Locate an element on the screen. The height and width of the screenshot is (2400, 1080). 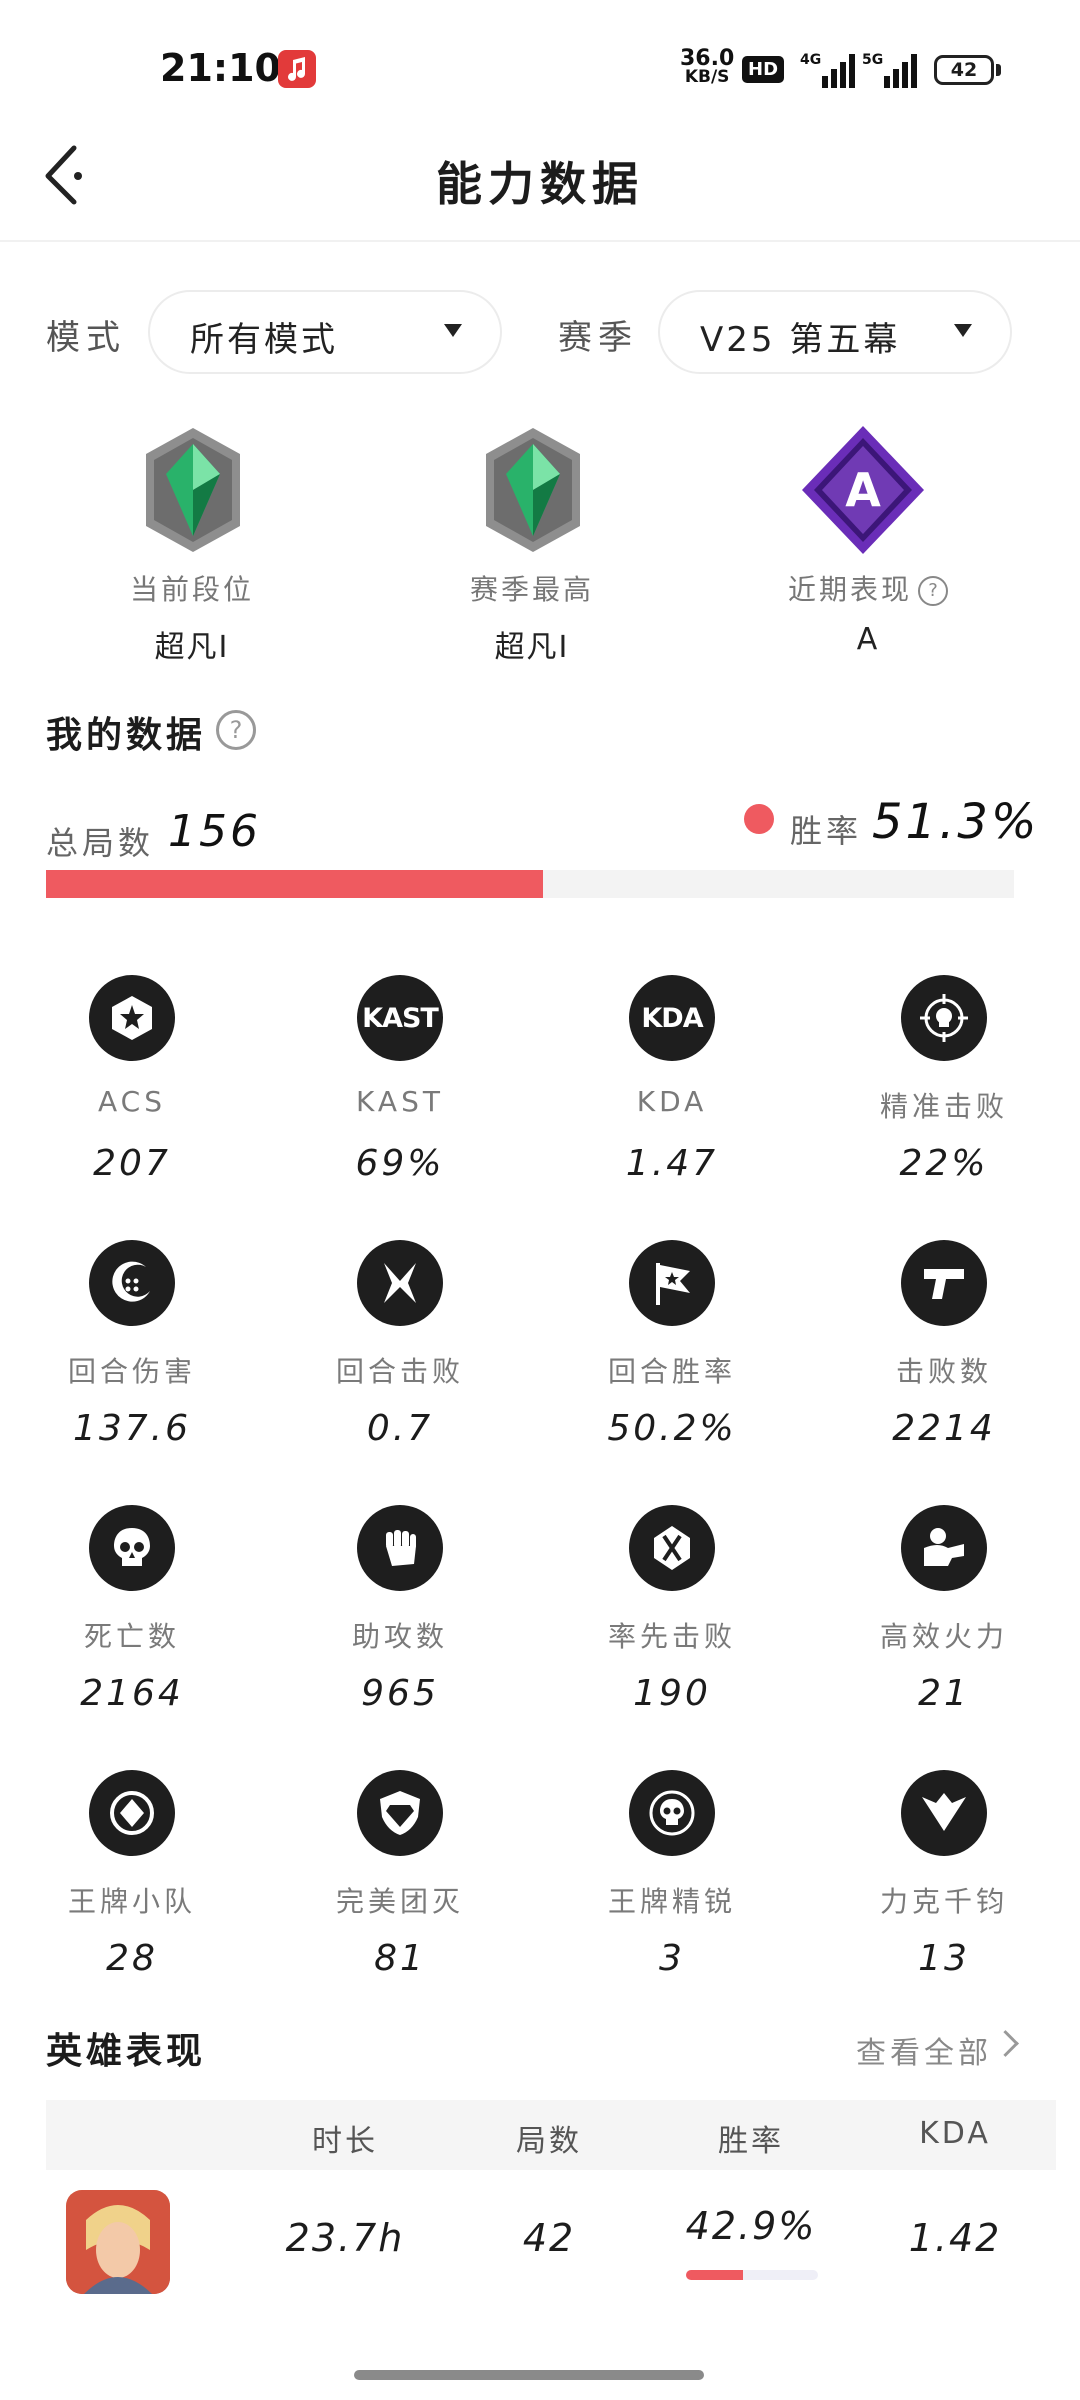
network-5g-label: 5G is located at coordinates (872, 60).